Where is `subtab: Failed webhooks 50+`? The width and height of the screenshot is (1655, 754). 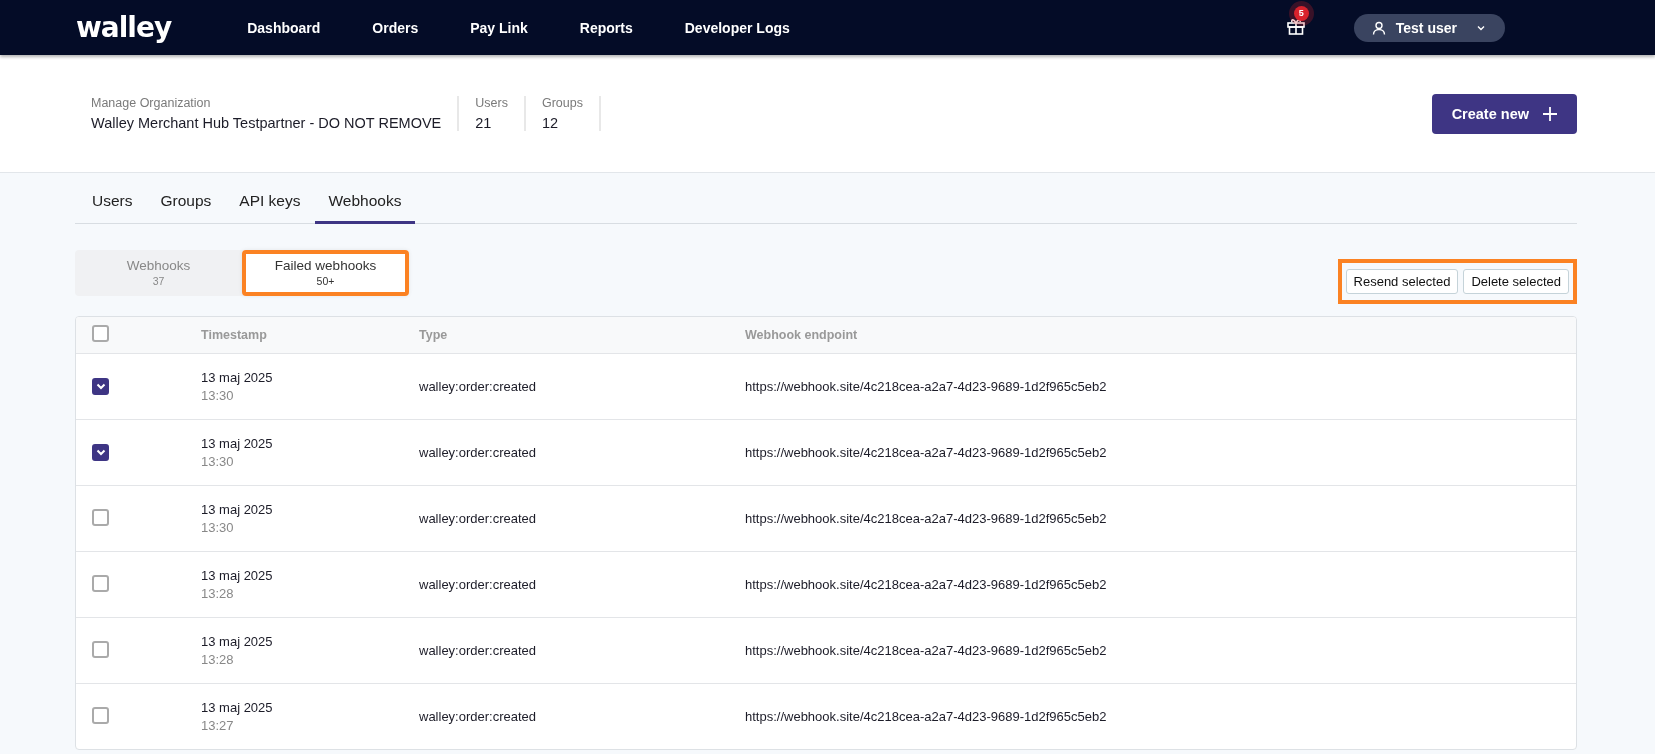 subtab: Failed webhooks 50+ is located at coordinates (325, 272).